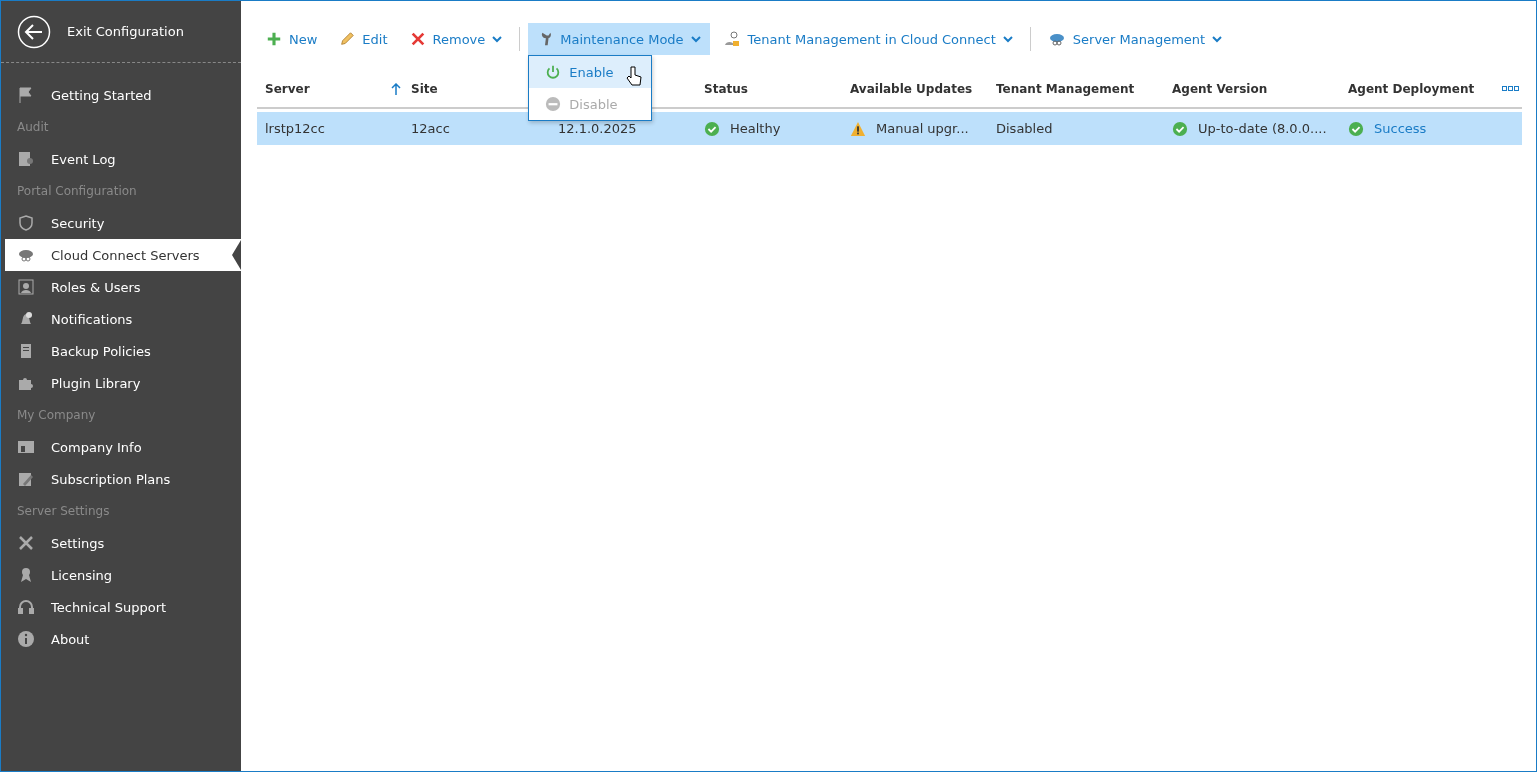 The height and width of the screenshot is (772, 1537). What do you see at coordinates (121, 447) in the screenshot?
I see `sidebar-item: Company Info` at bounding box center [121, 447].